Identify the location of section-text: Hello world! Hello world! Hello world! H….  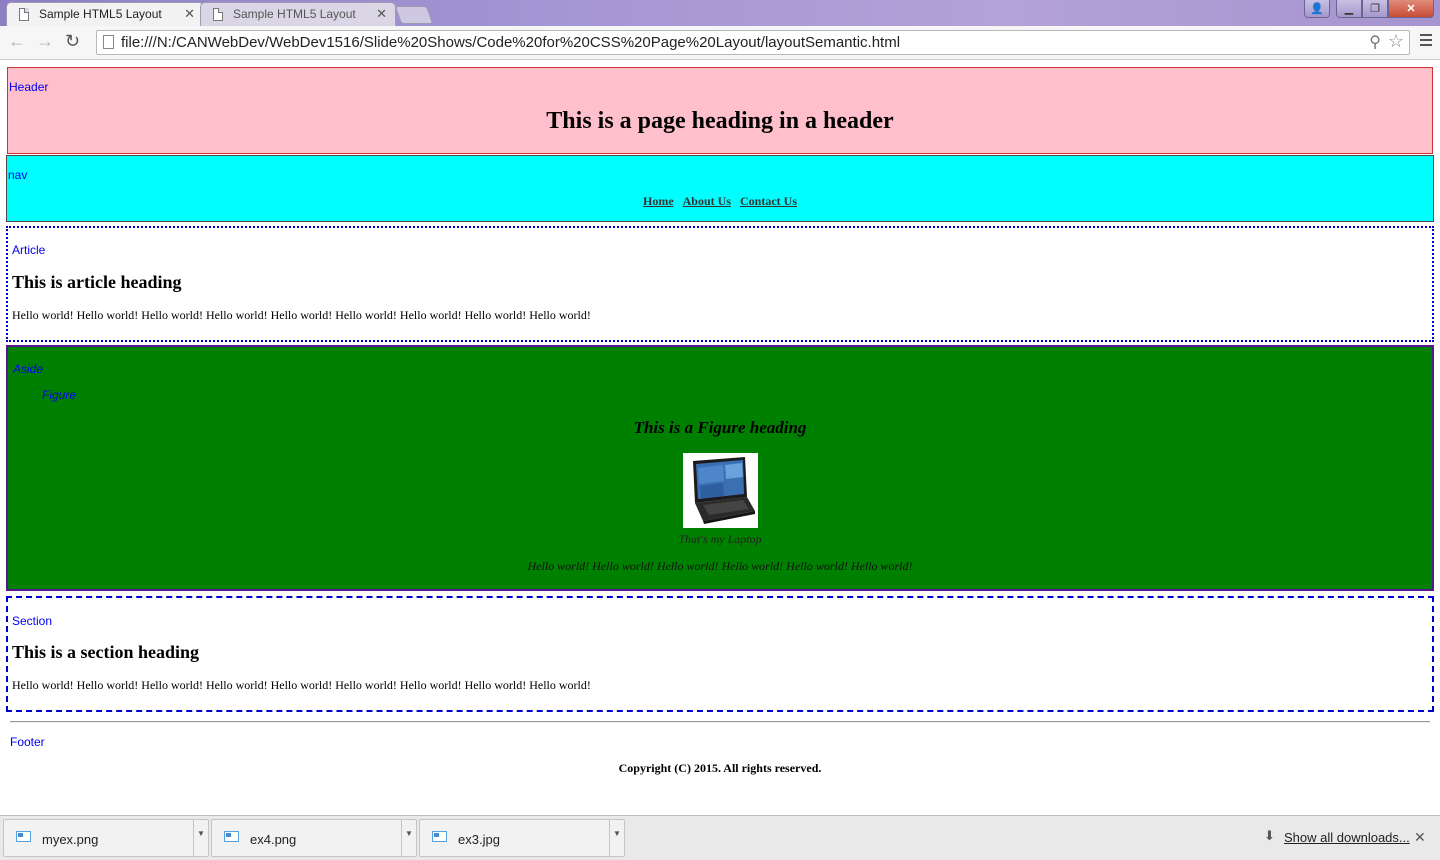
(301, 685).